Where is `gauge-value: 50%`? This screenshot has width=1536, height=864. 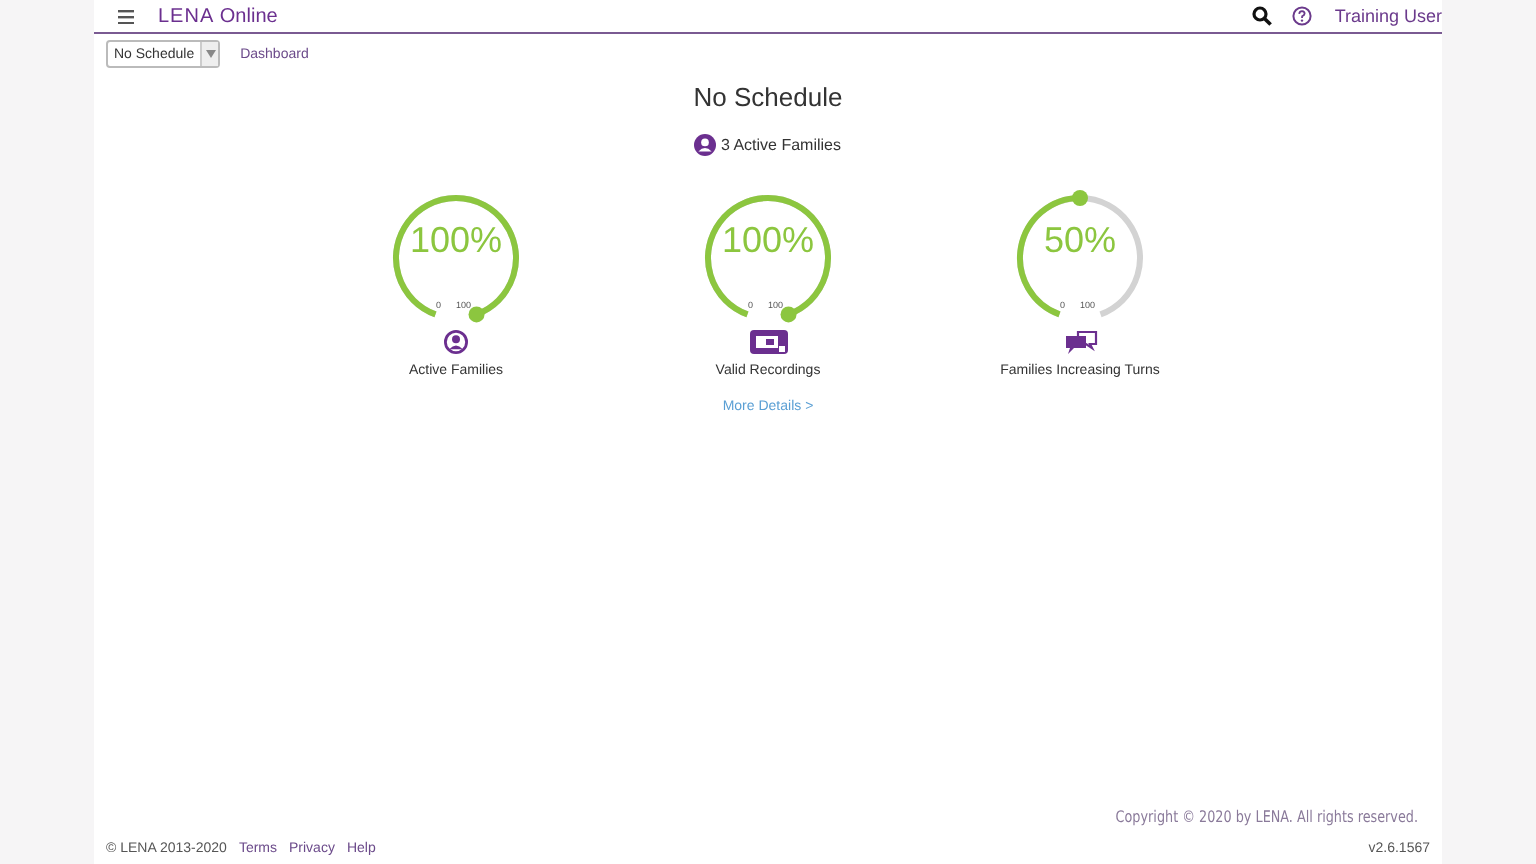
gauge-value: 50% is located at coordinates (1080, 241).